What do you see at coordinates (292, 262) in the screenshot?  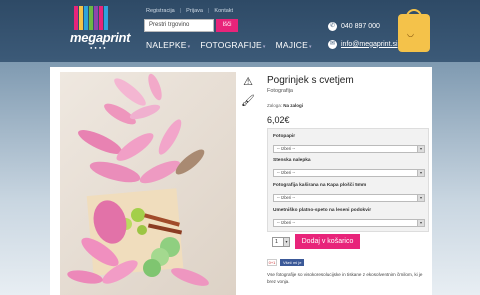 I see `facebook-like-button: Všeč mi je` at bounding box center [292, 262].